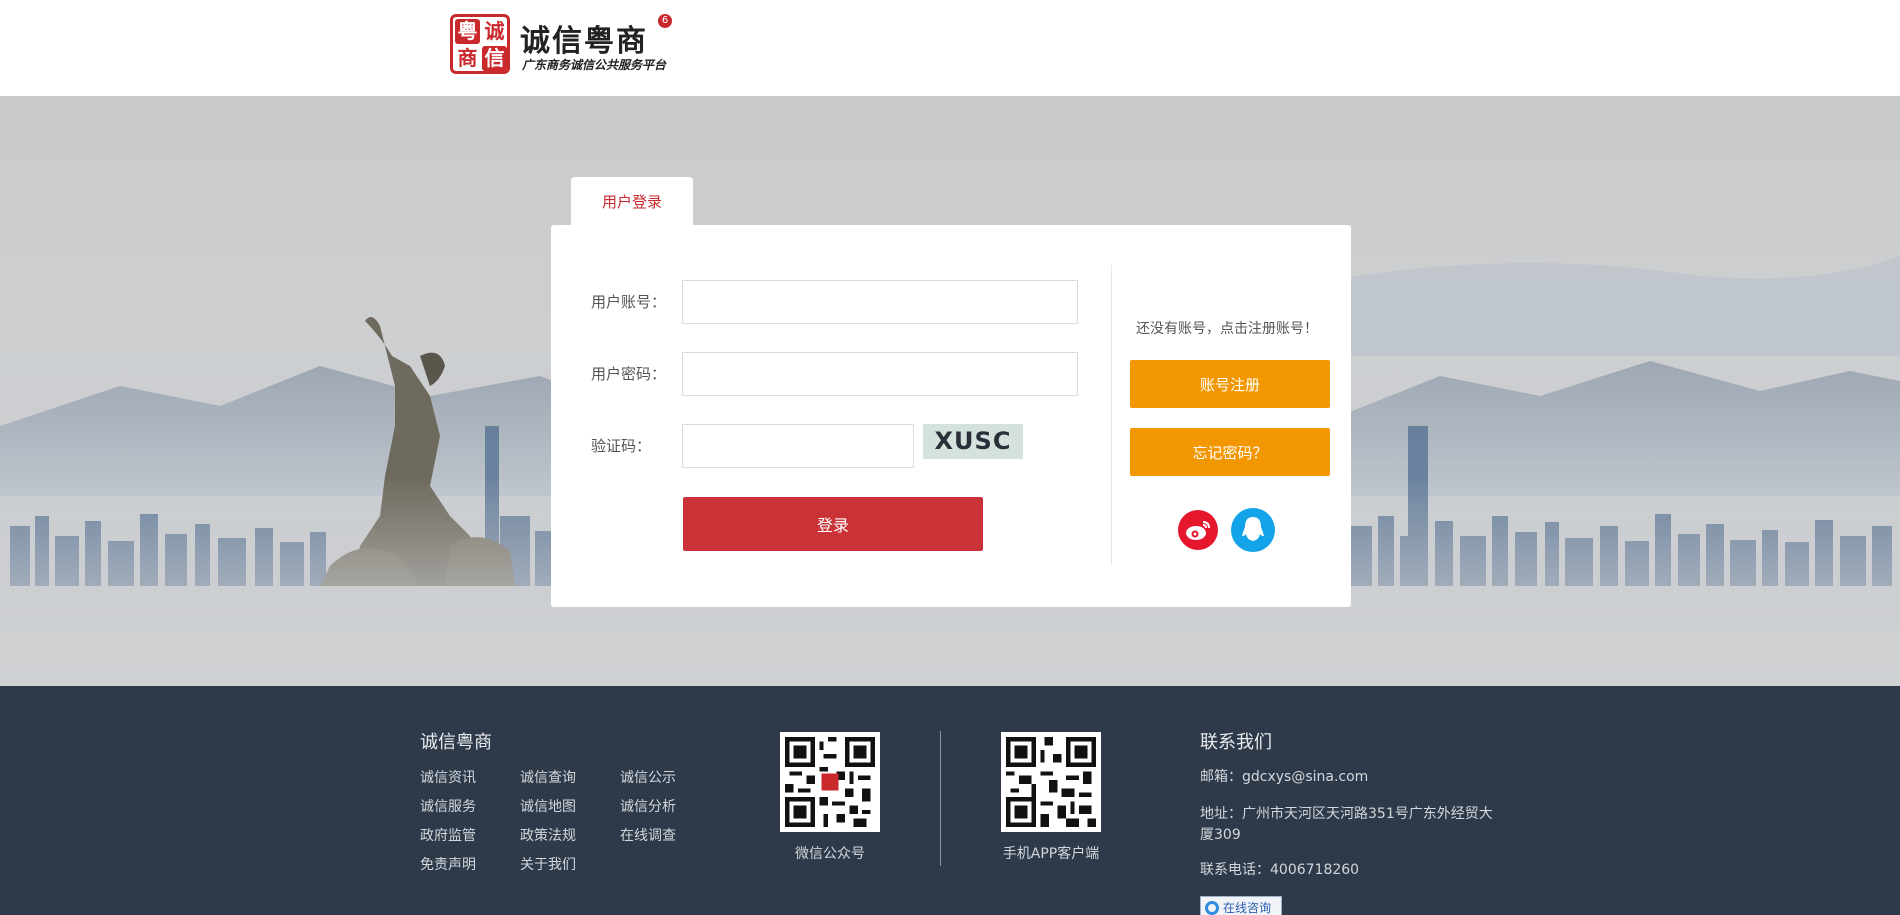 The height and width of the screenshot is (915, 1900). Describe the element at coordinates (494, 31) in the screenshot. I see `seal-char: 诚` at that location.